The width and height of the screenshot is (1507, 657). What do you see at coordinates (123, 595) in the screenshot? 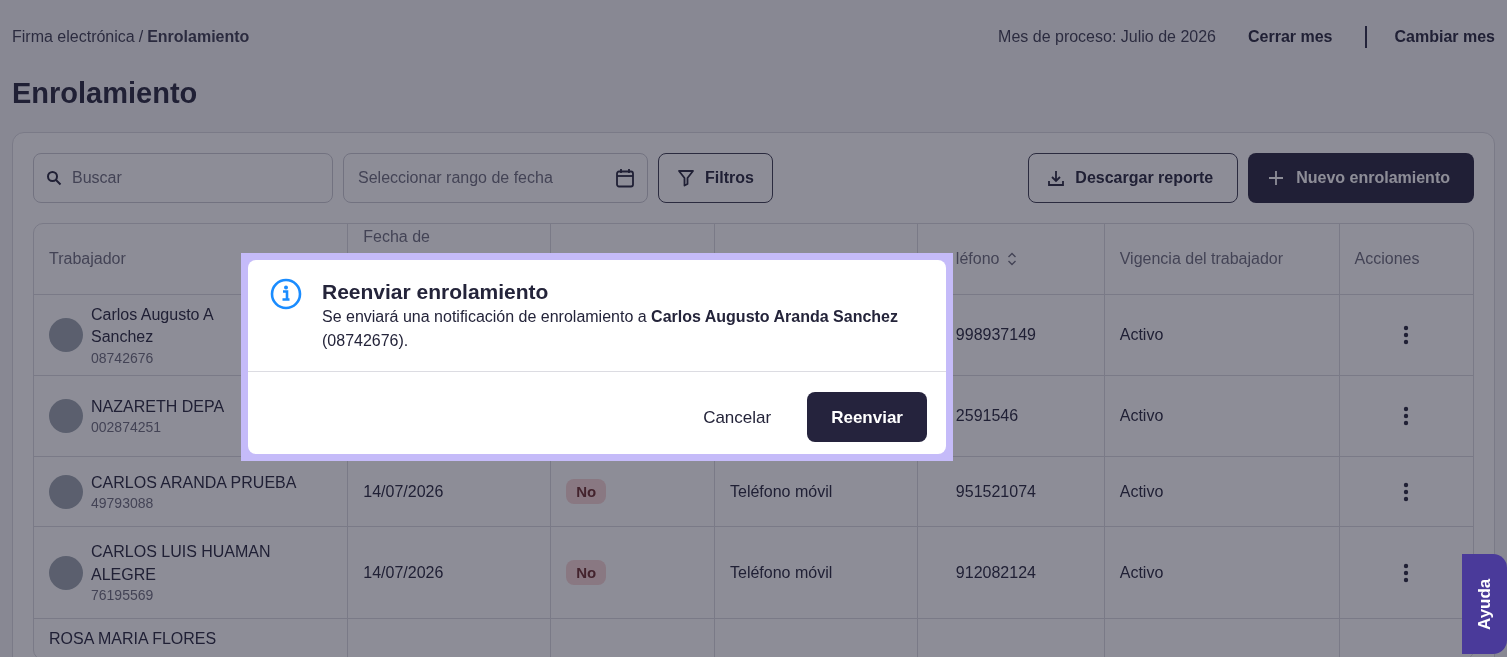
I see `worker-id: 76195569` at bounding box center [123, 595].